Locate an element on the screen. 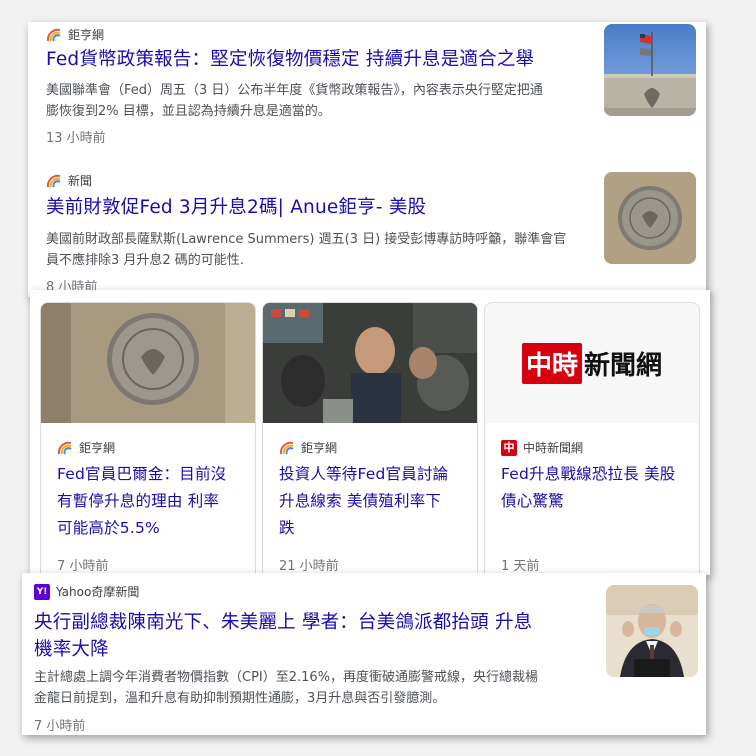 The image size is (756, 756). chinatimes-icon: 中 is located at coordinates (509, 447).